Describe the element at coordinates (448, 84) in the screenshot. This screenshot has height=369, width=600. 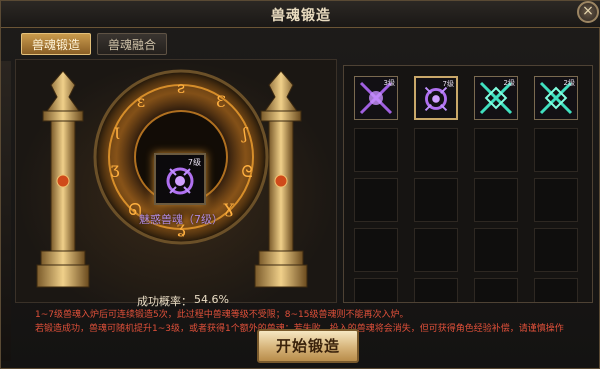
I see `slot-level-badge: 7级` at that location.